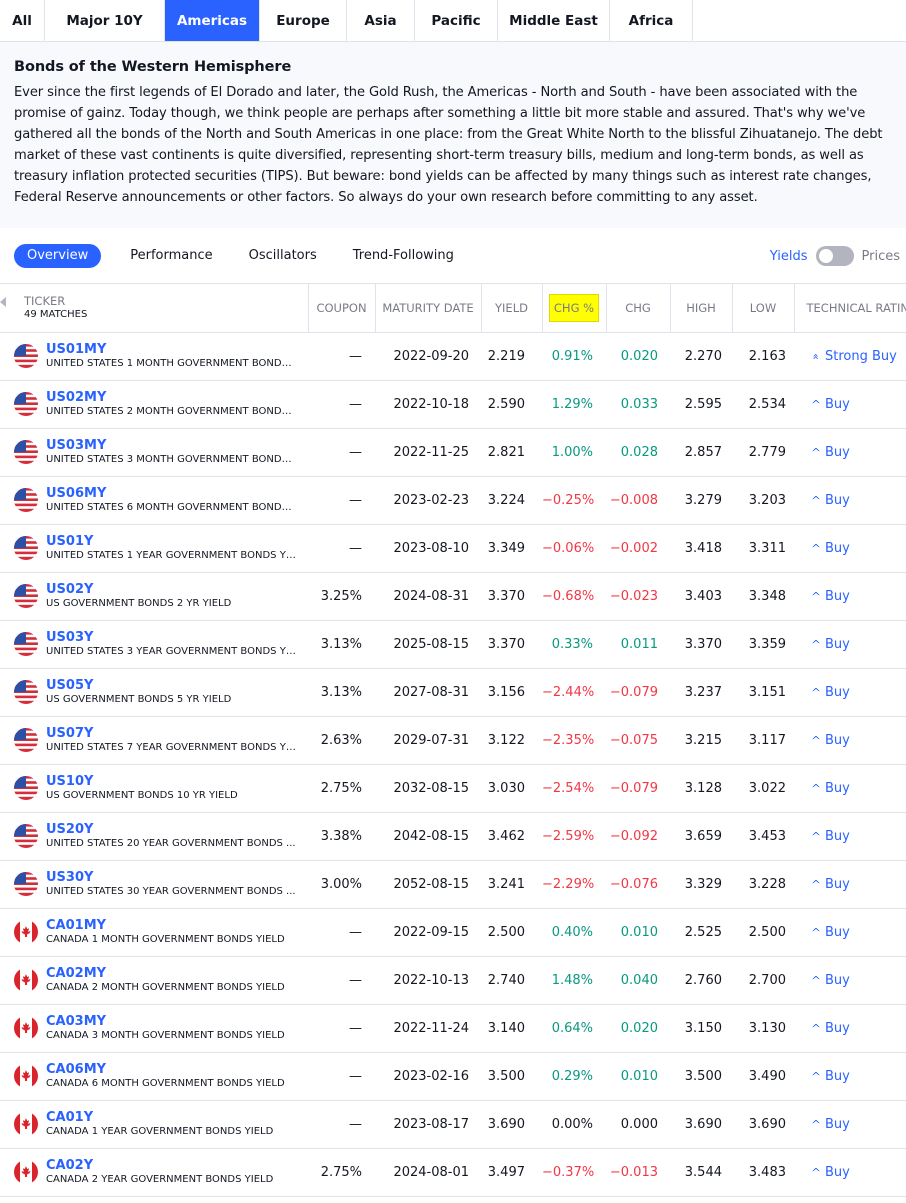  I want to click on chg-percent-cell: 0.64%, so click(574, 1028).